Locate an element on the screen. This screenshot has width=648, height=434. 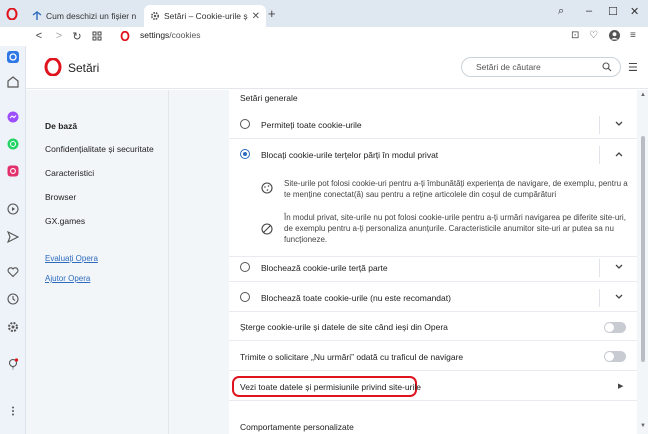
arrow-right-icon: ▶ is located at coordinates (621, 386).